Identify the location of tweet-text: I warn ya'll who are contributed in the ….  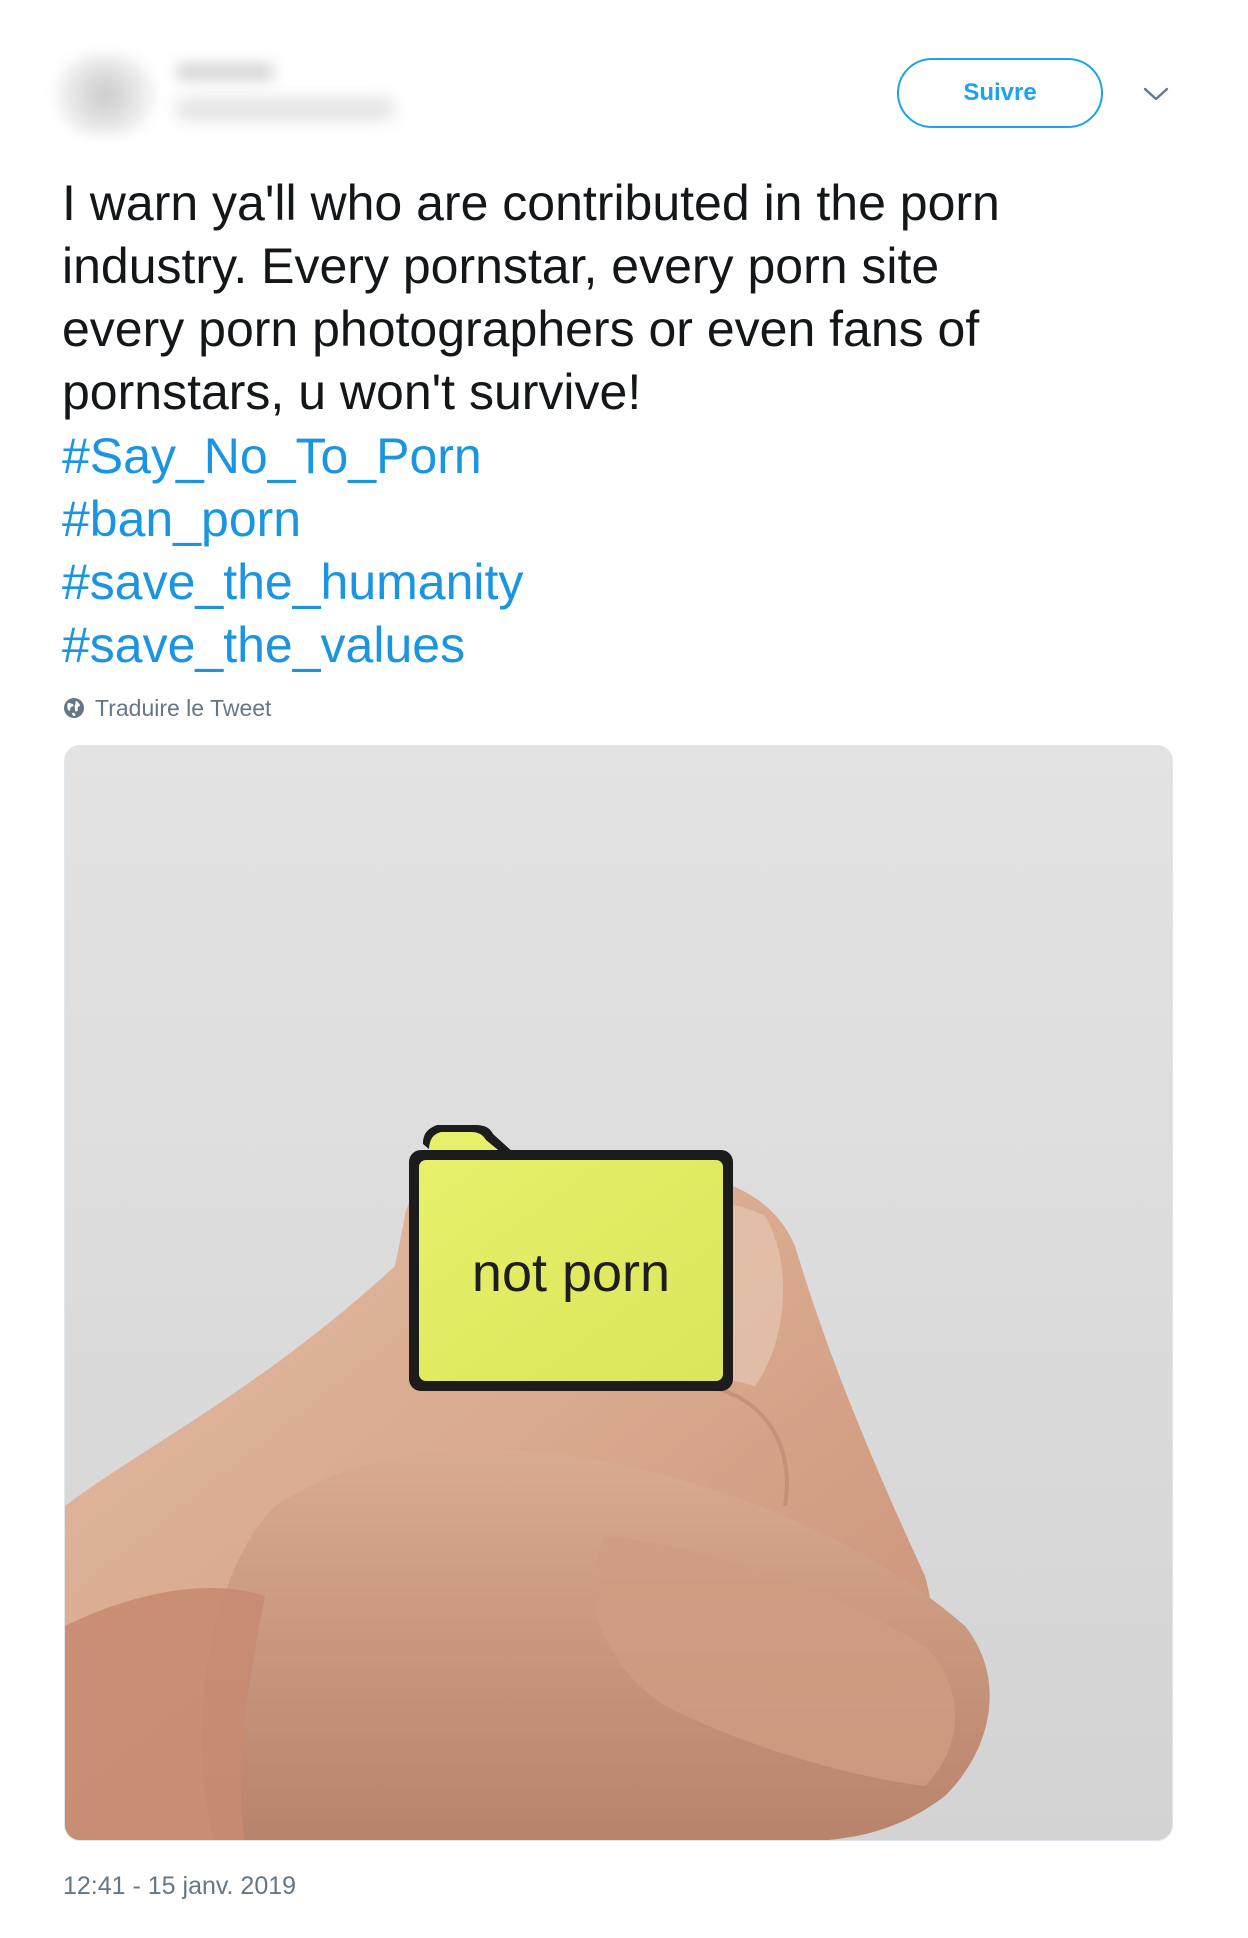
(617, 298).